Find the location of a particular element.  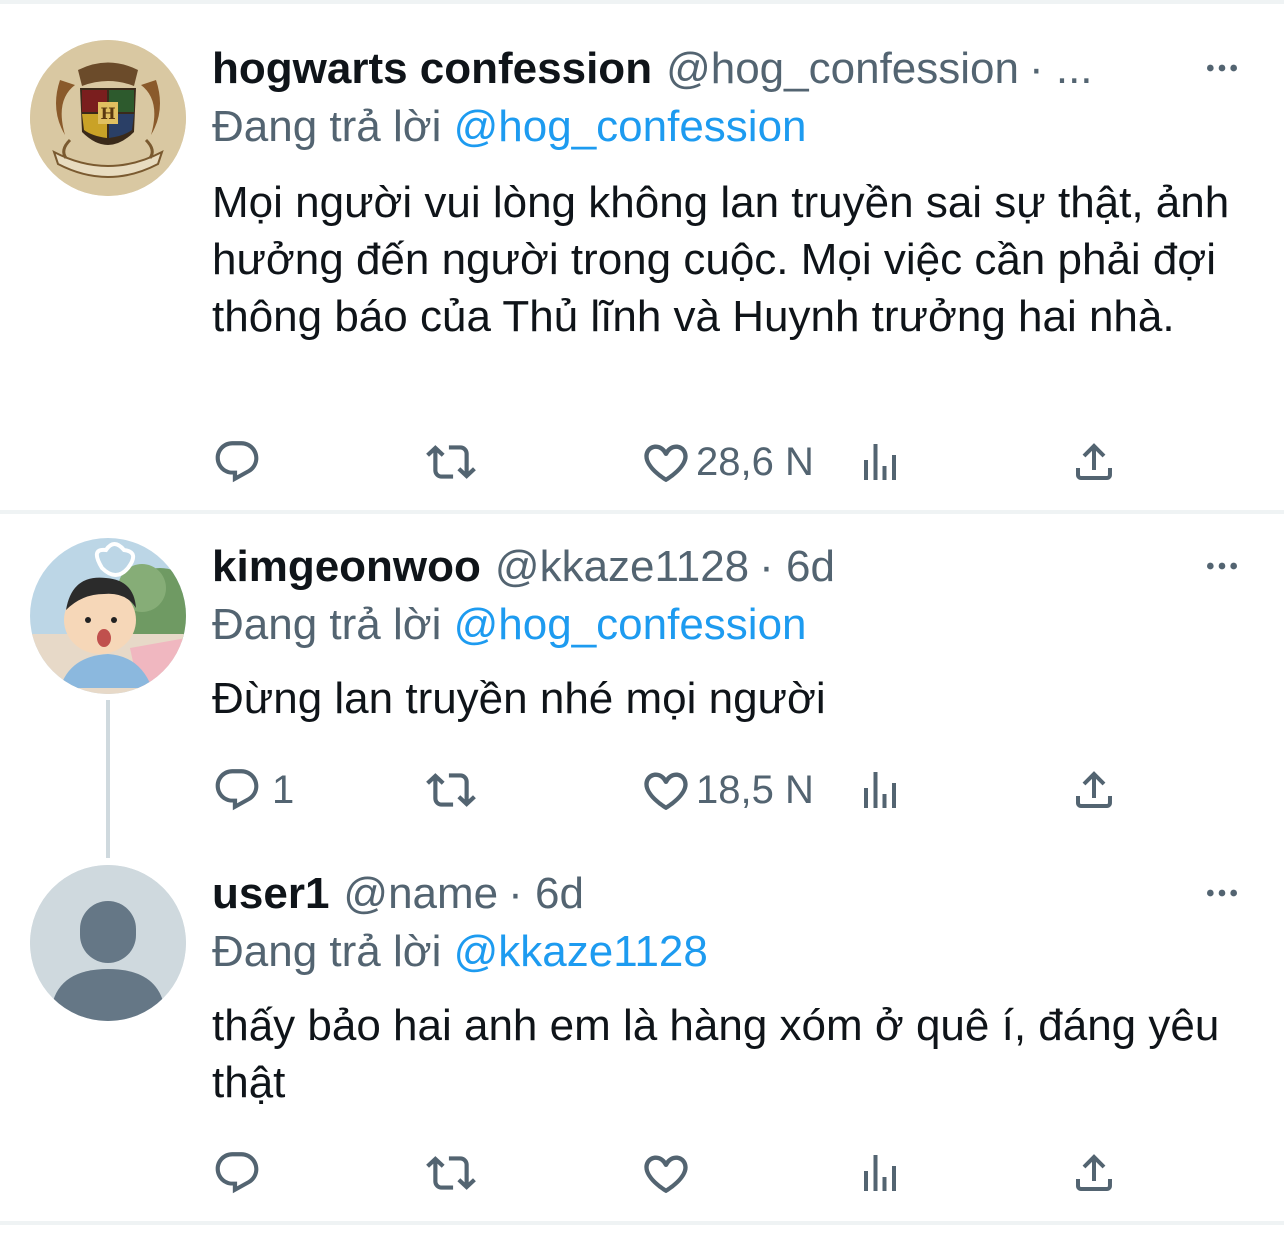

reply-button: 1 is located at coordinates (253, 790).